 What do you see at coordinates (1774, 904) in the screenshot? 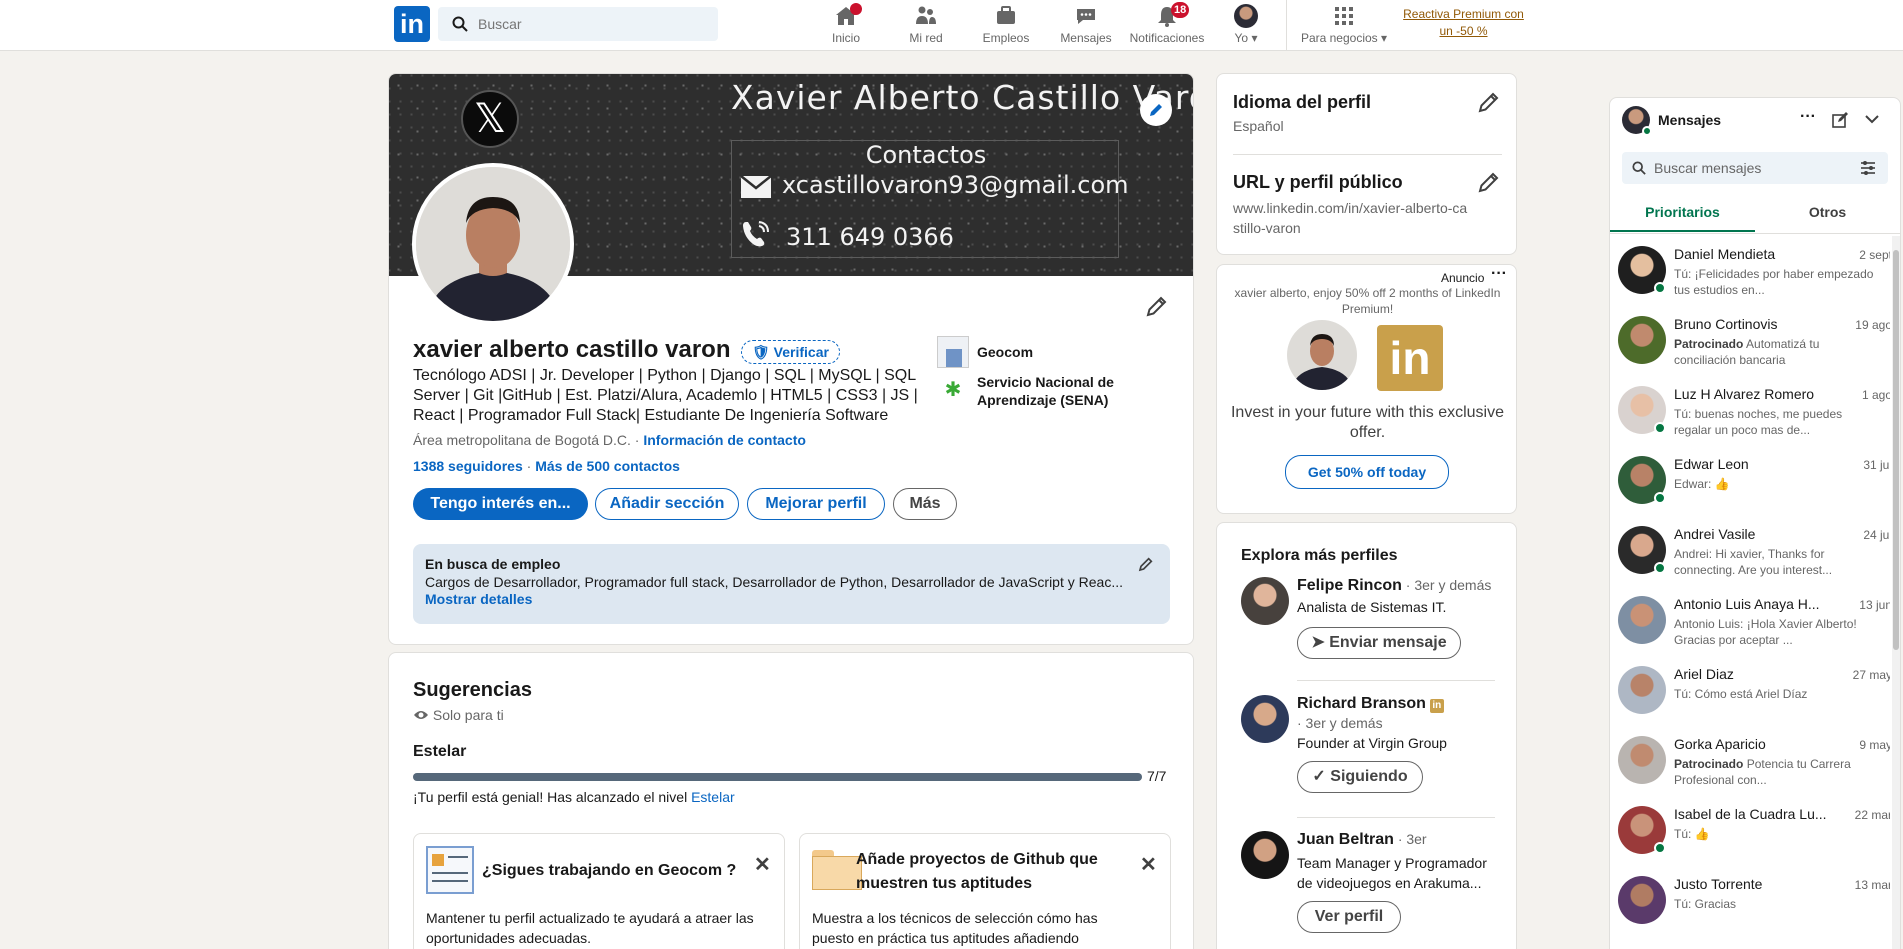
I see `conversation-preview: Tú: Gracias` at bounding box center [1774, 904].